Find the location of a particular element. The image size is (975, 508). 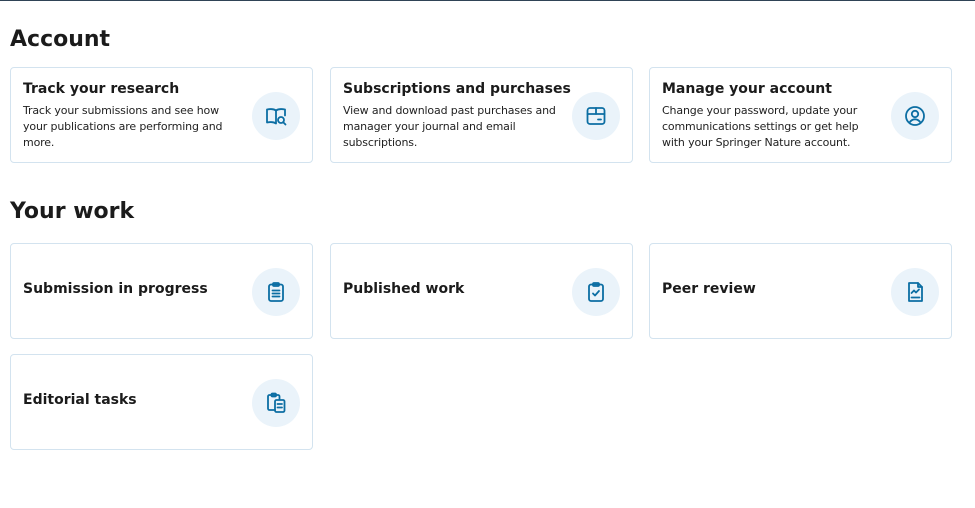

clipboards-icon is located at coordinates (276, 403).